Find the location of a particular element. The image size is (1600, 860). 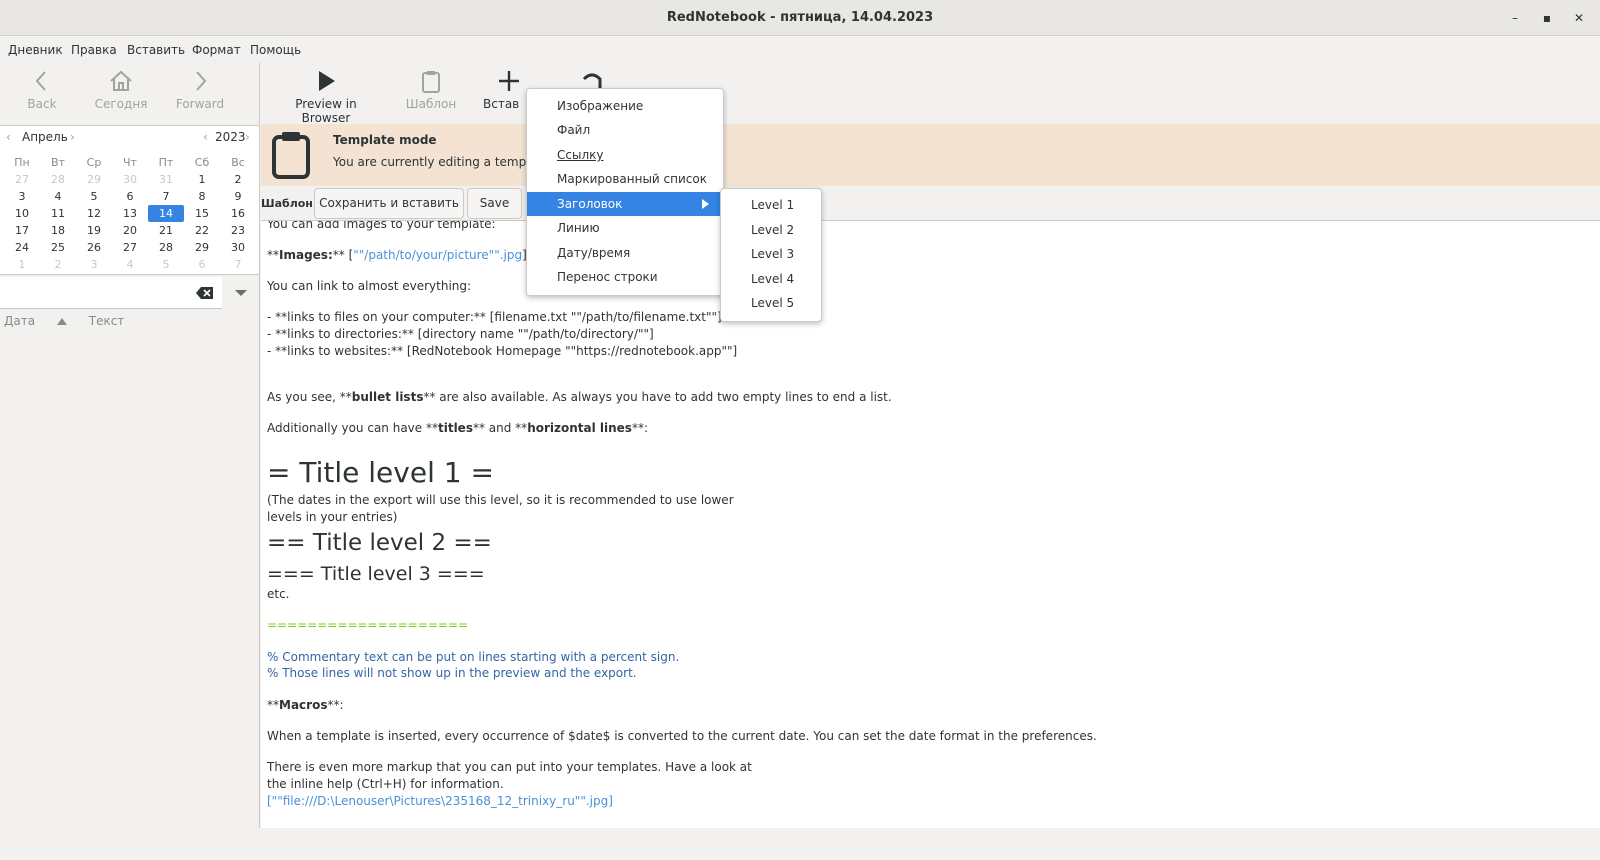

submenu-arrow-icon is located at coordinates (705, 204).